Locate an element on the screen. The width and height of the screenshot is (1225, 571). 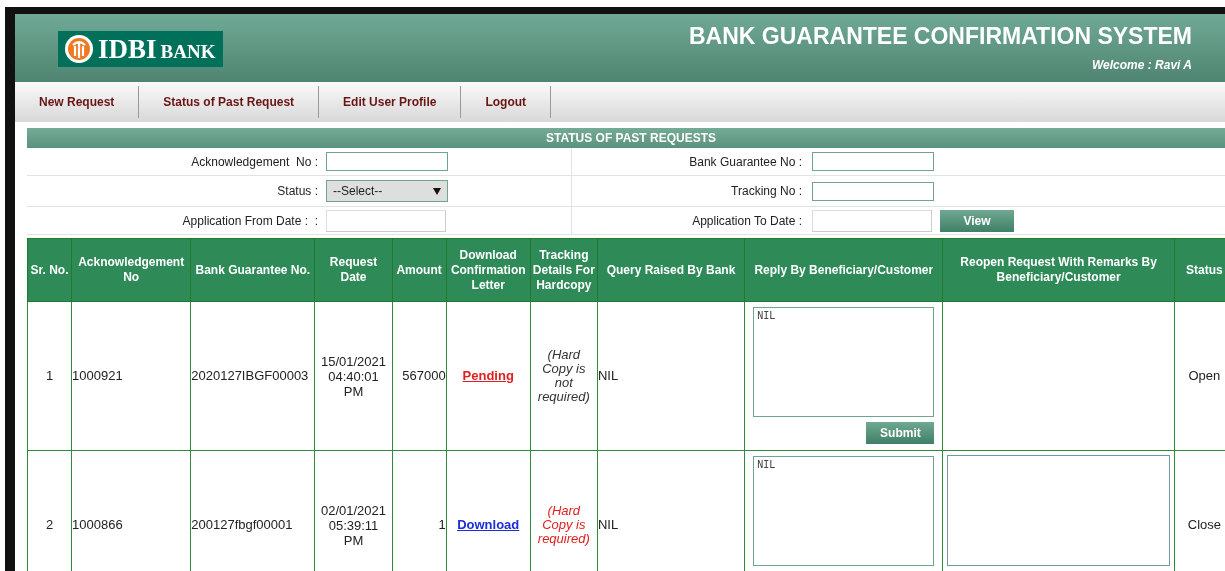
nav-link: Logout is located at coordinates (506, 102).